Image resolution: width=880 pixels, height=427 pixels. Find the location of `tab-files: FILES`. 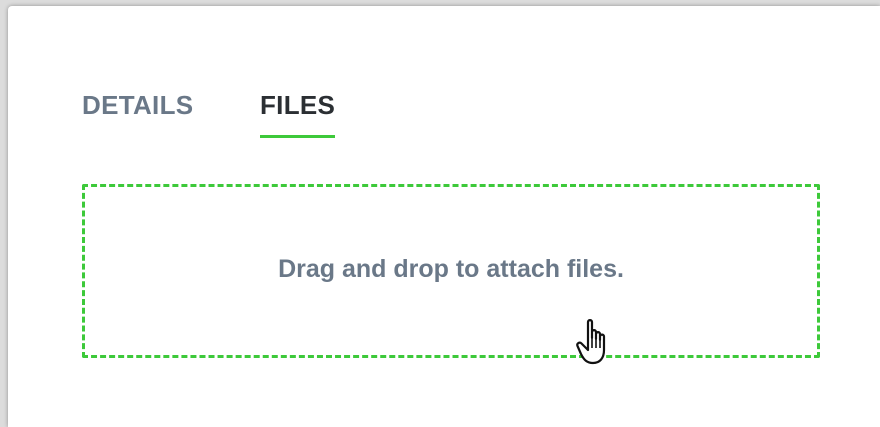

tab-files: FILES is located at coordinates (298, 112).